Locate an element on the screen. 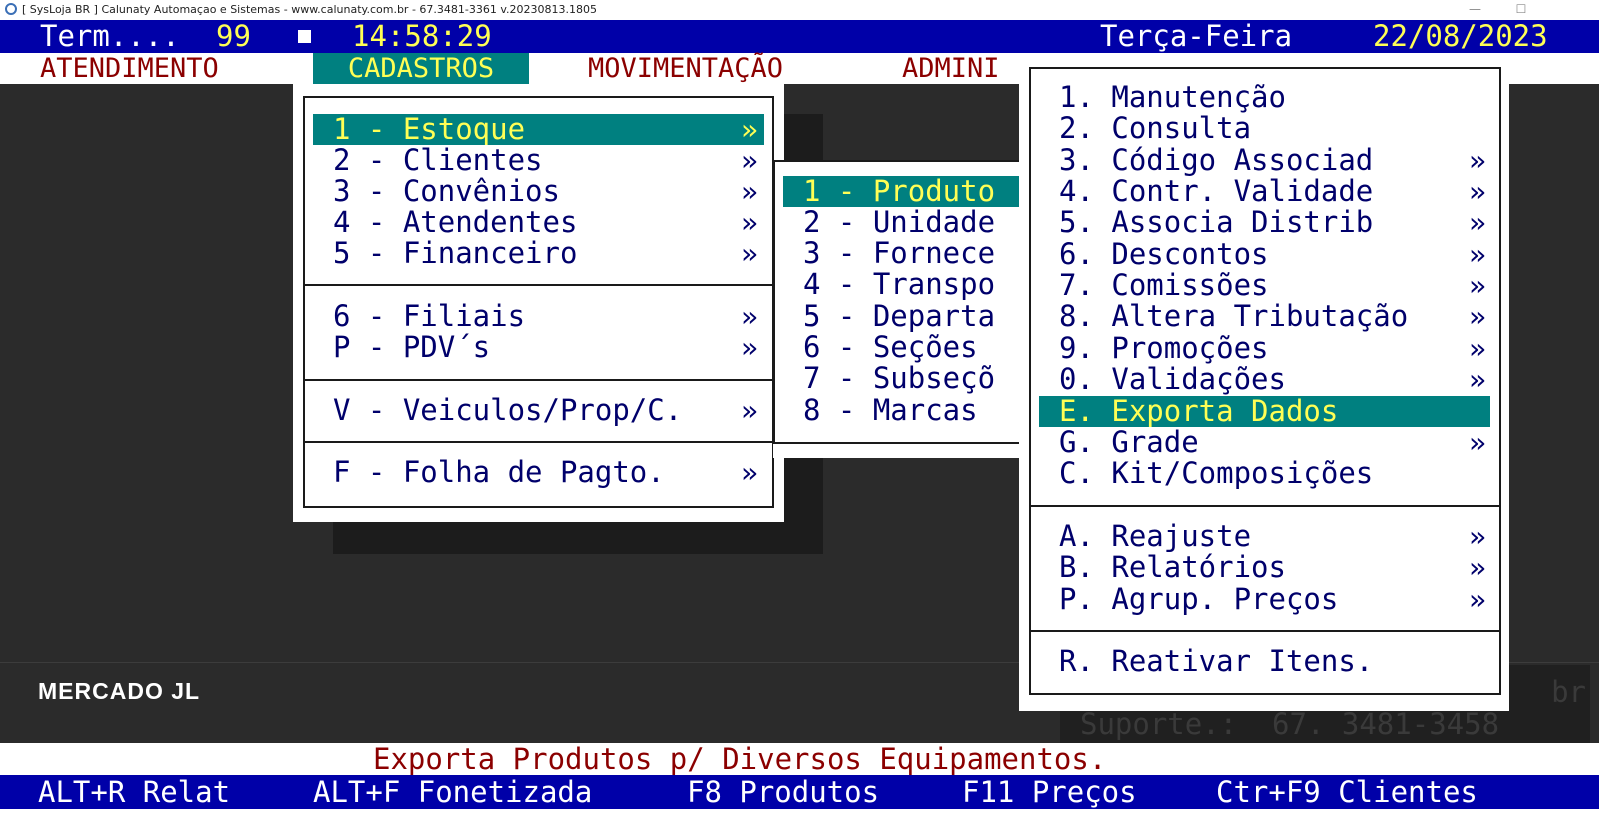 The image size is (1599, 827). menu-item-exporta-dados: E. Exporta Dados is located at coordinates (1264, 411).